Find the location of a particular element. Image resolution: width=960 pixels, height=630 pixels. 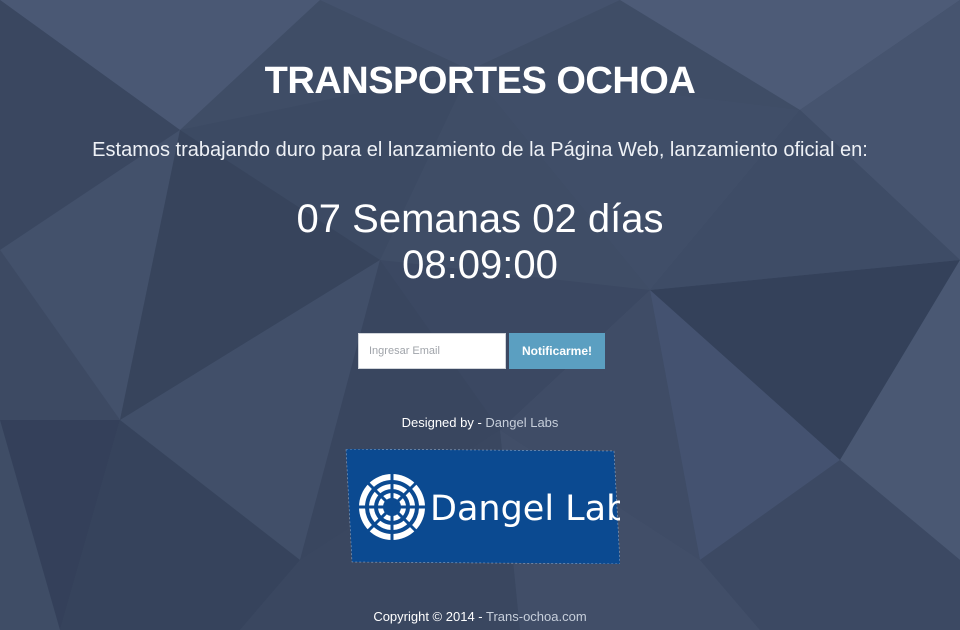

countdown-weeks-days: 07 Semanas 02 días is located at coordinates (480, 219).